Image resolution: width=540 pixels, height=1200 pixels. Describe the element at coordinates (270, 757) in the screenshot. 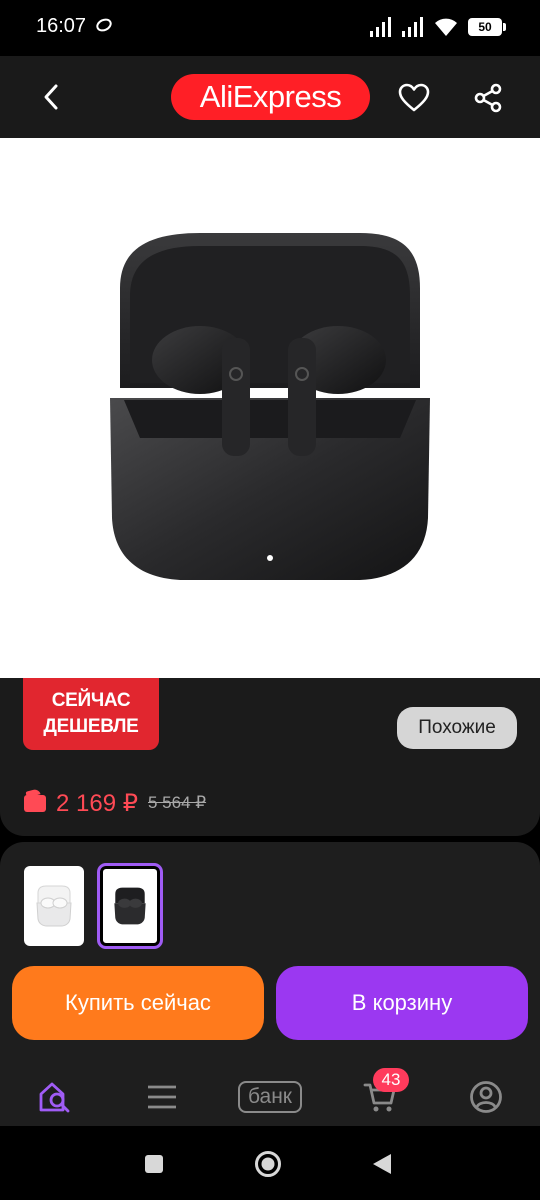

I see `product-info-card: СЕЙЧАС ДЕШЕВЛЕ Похожие 2 169 ₽ 5 564 ₽` at that location.